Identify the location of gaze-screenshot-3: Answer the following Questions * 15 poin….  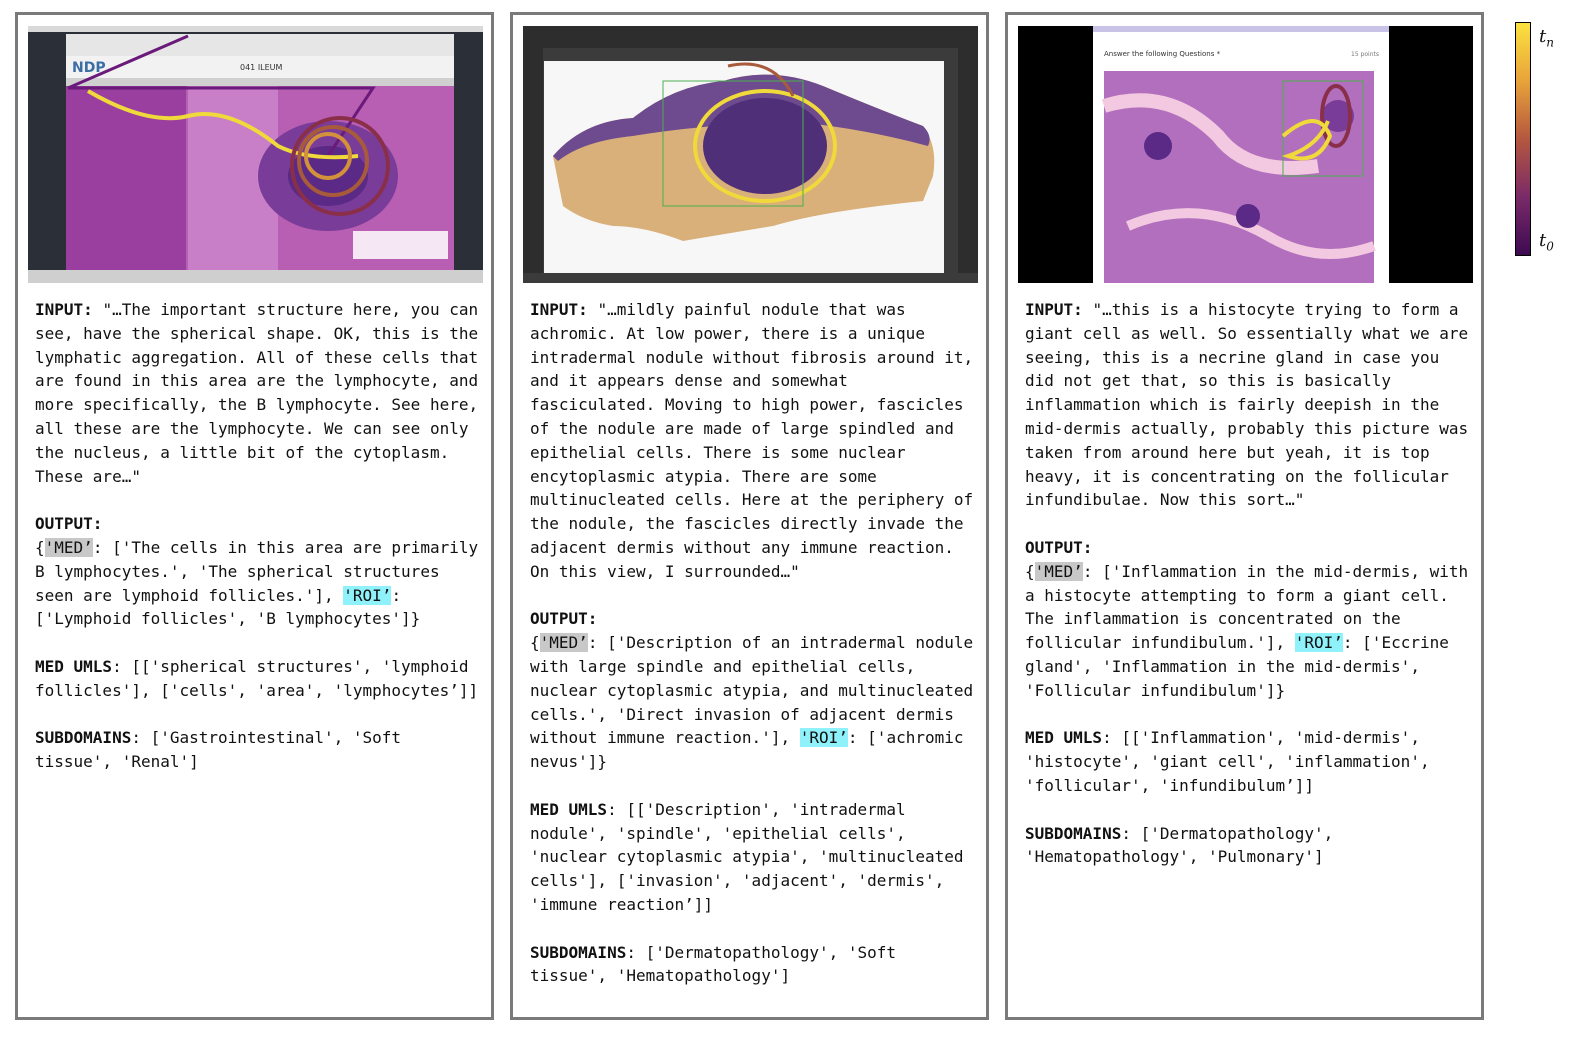
(1245, 154).